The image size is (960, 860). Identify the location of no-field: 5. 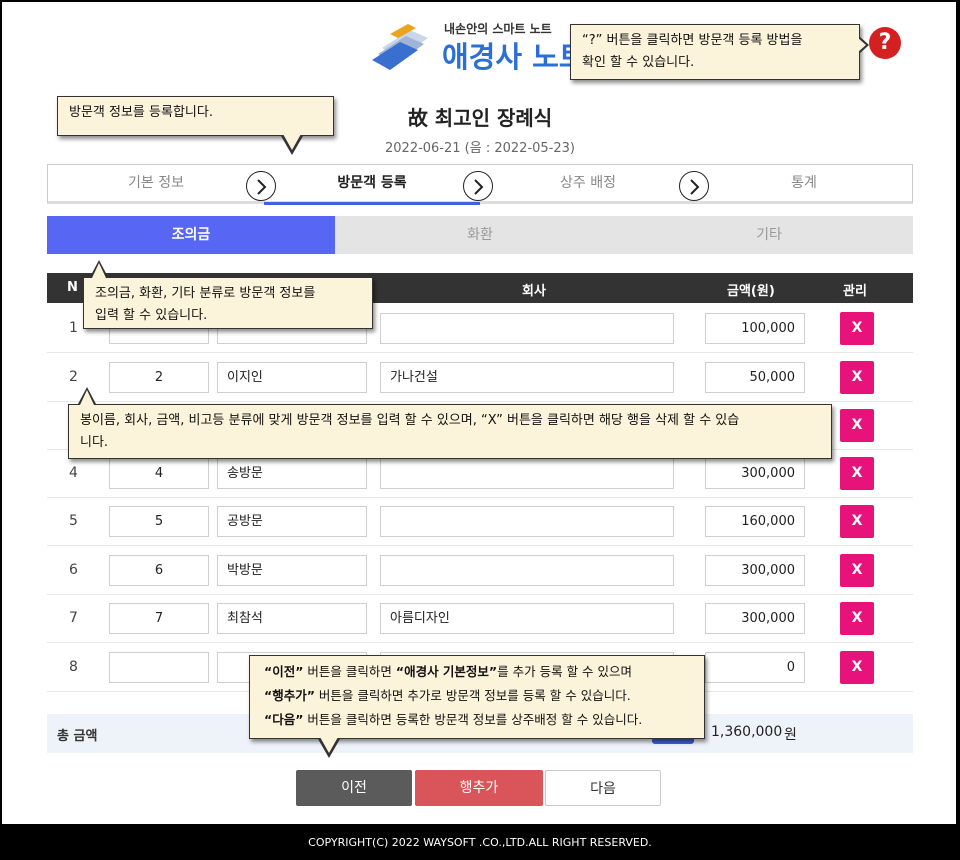
(159, 521).